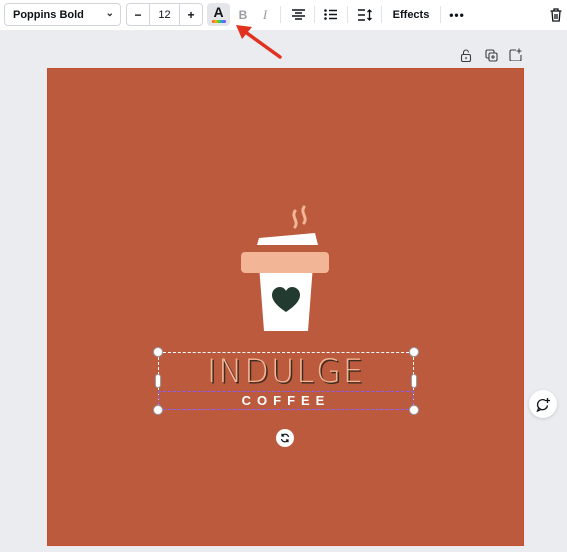 This screenshot has height=552, width=567. What do you see at coordinates (287, 239) in the screenshot?
I see `cup-lid` at bounding box center [287, 239].